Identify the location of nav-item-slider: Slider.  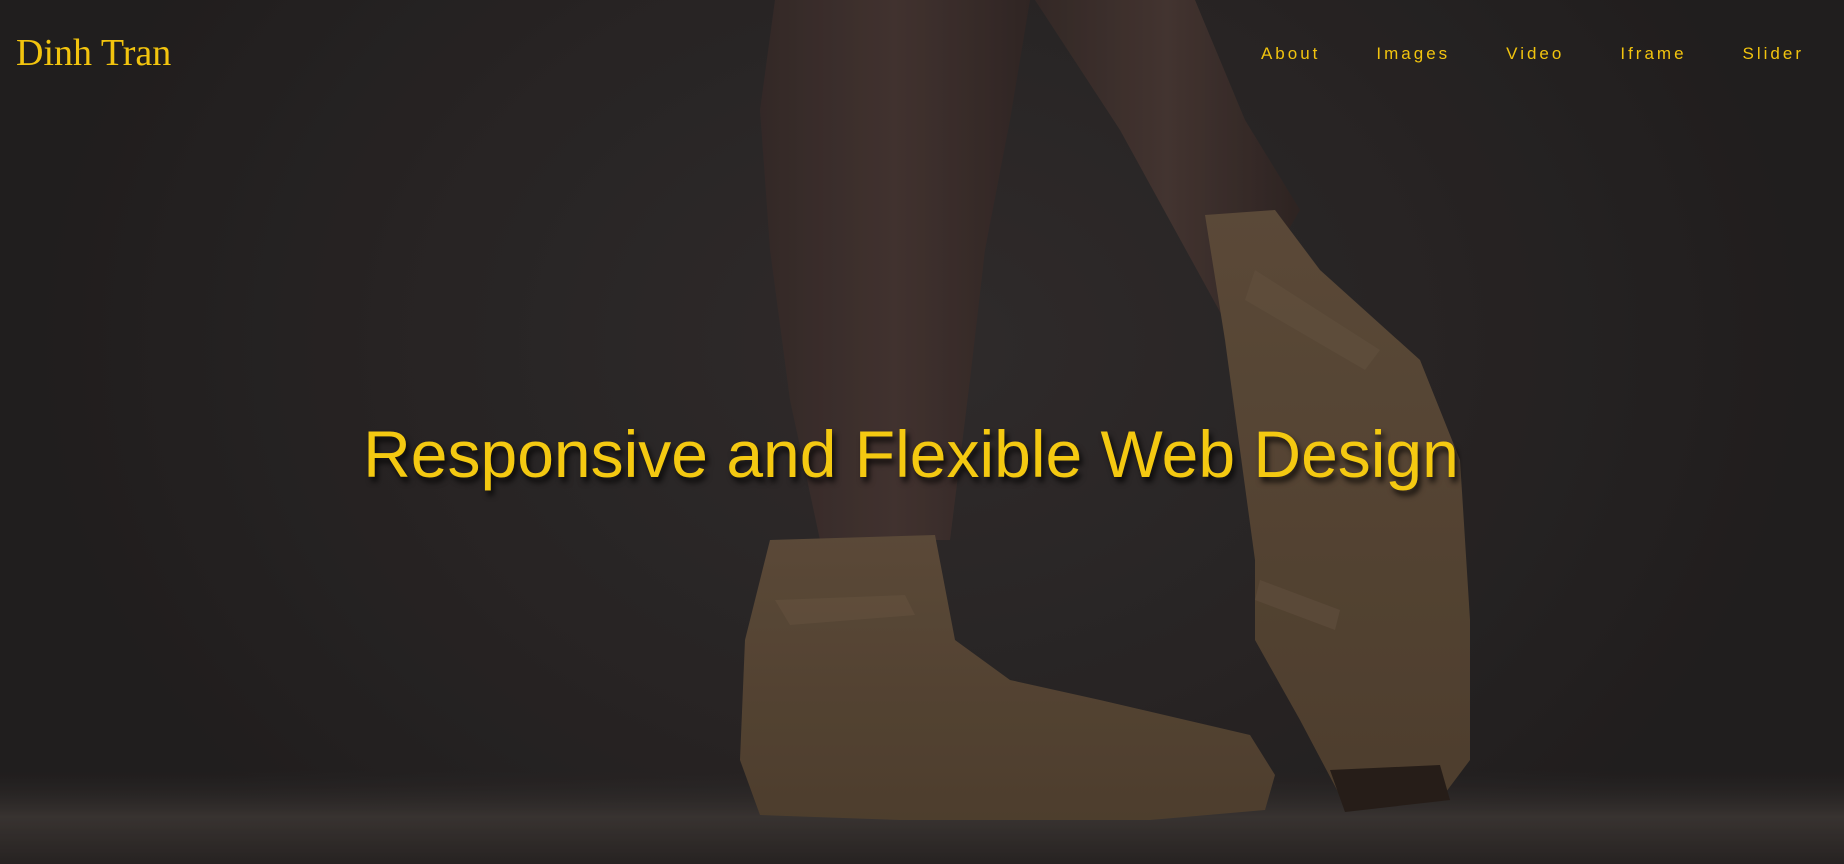
(1773, 54).